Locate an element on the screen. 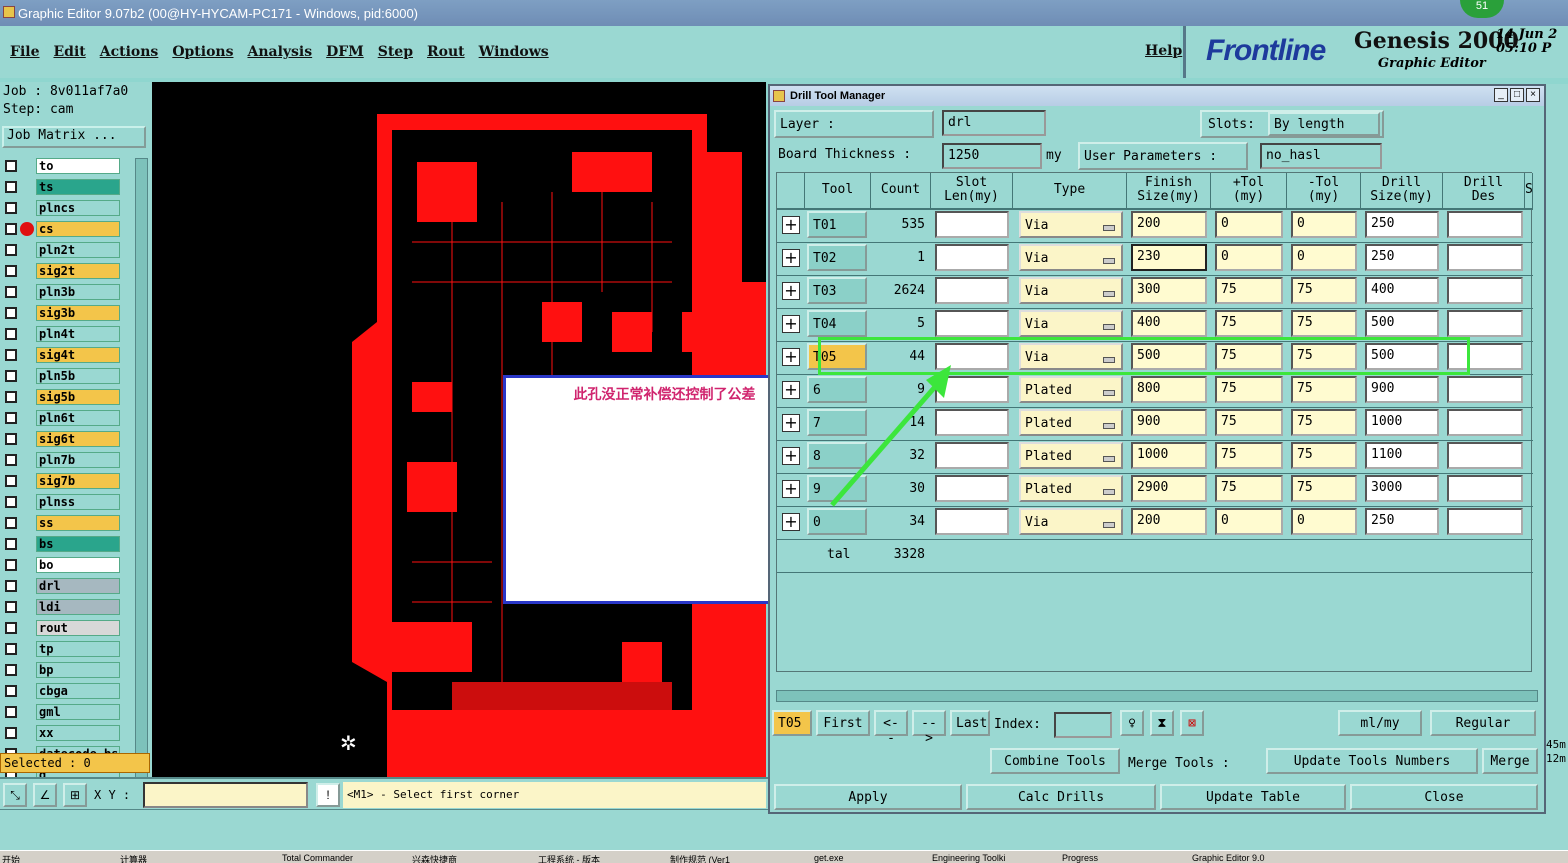 Image resolution: width=1568 pixels, height=863 pixels. horizontal-scrollbar is located at coordinates (1157, 696).